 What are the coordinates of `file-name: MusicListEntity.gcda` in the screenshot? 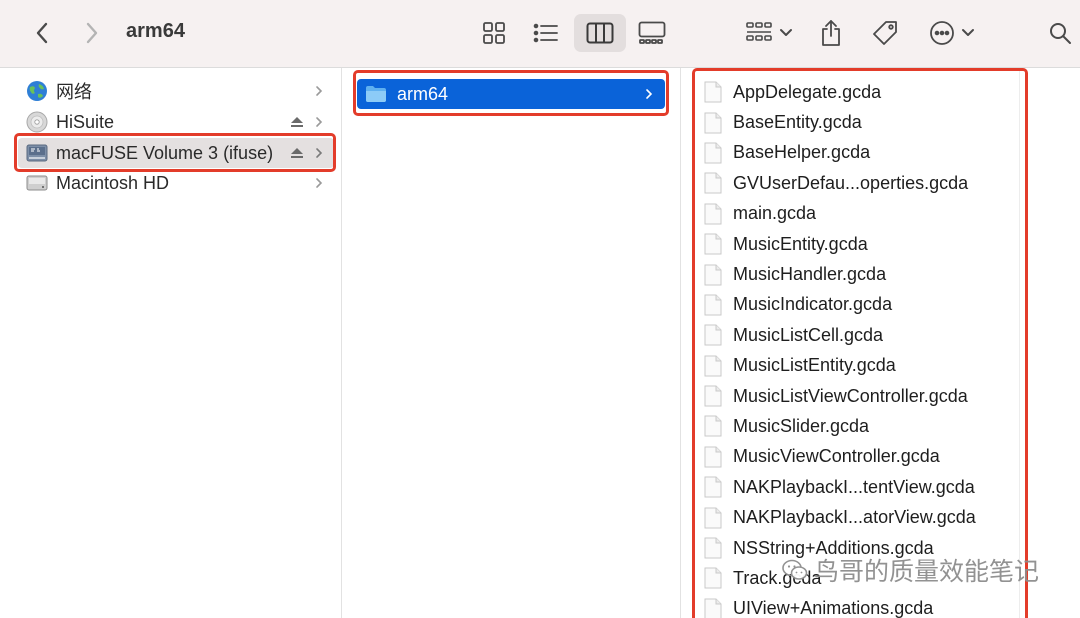 It's located at (814, 365).